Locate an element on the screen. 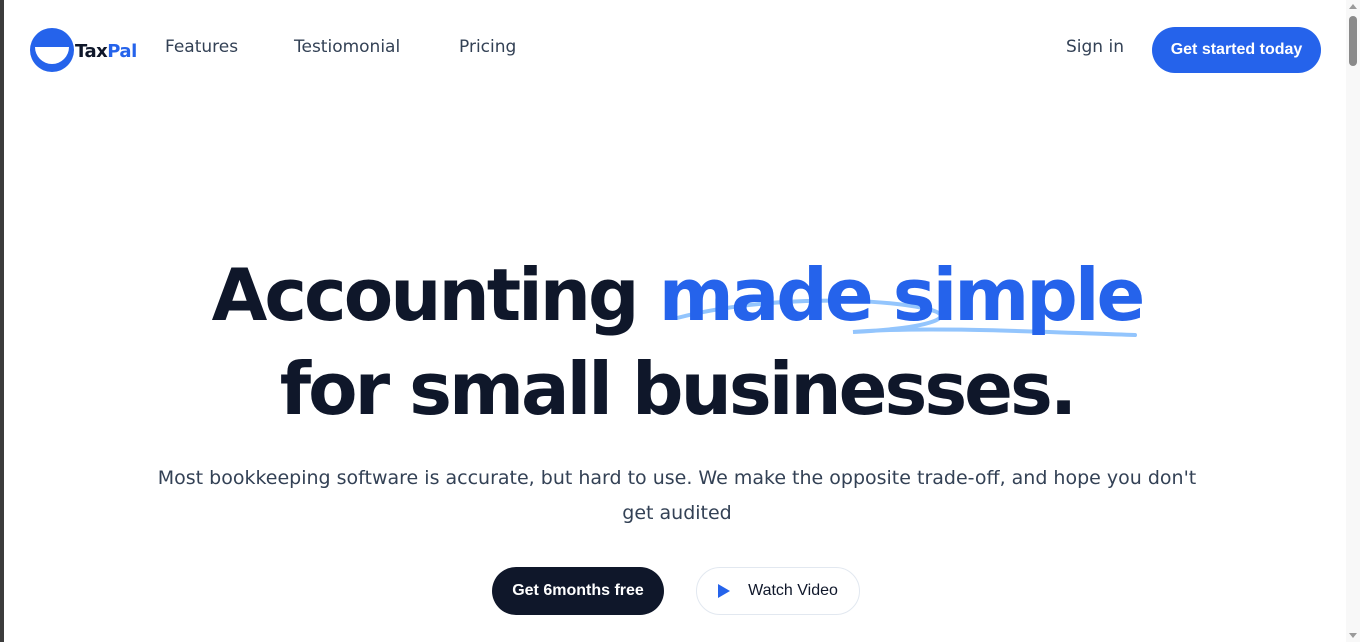  logo-link: TaxPal is located at coordinates (90, 50).